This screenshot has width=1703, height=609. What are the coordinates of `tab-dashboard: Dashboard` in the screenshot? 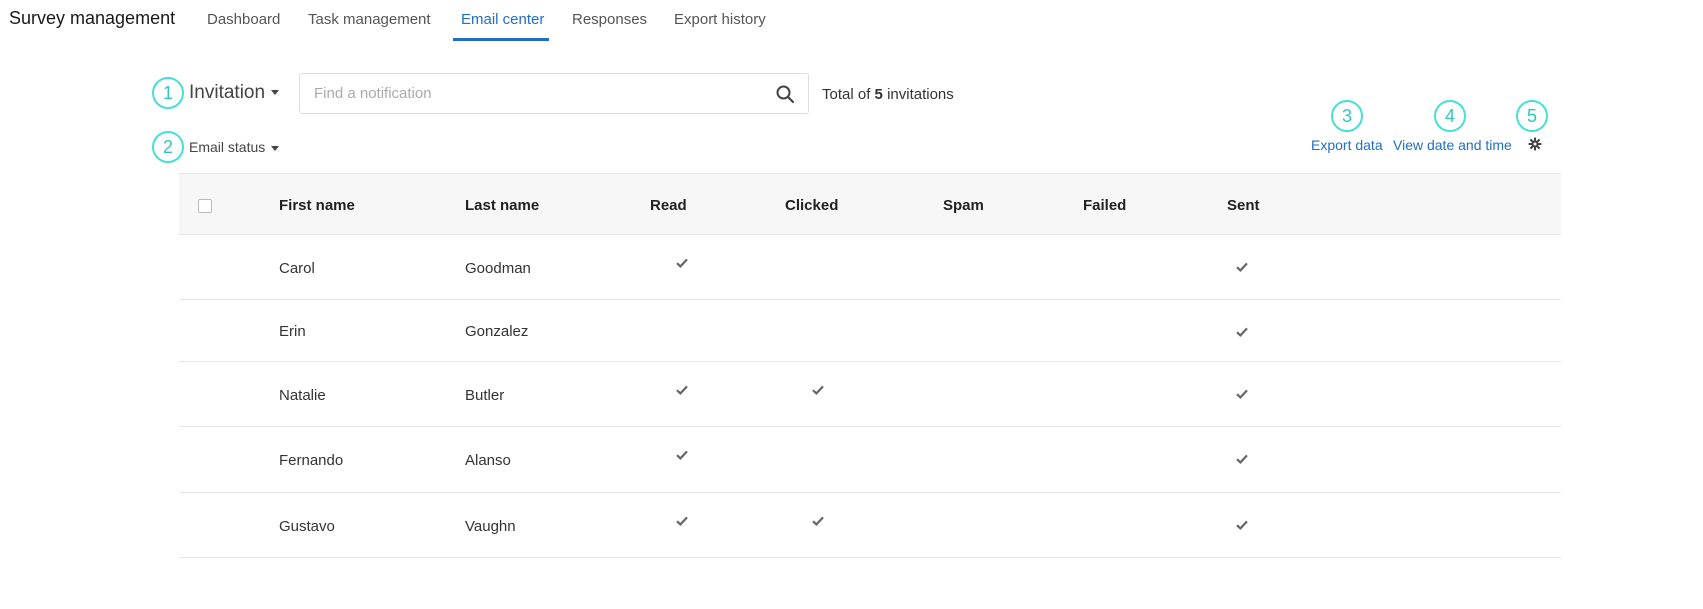 It's located at (243, 19).